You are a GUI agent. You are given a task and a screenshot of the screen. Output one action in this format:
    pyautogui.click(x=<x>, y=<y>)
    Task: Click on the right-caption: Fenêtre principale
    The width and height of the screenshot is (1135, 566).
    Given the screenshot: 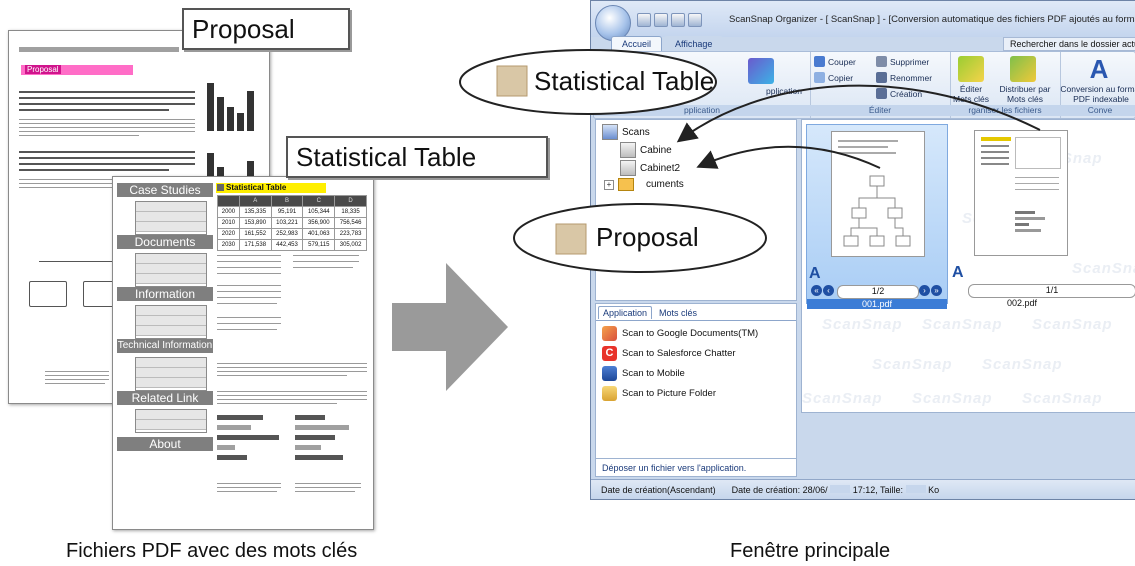 What is the action you would take?
    pyautogui.click(x=810, y=551)
    